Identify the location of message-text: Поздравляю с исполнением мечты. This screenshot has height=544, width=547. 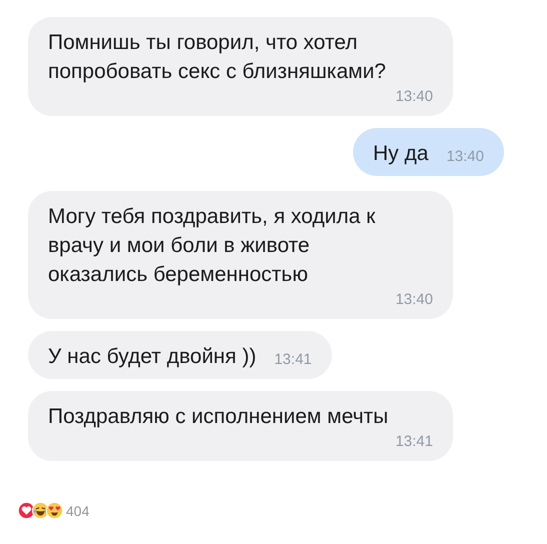
(218, 417).